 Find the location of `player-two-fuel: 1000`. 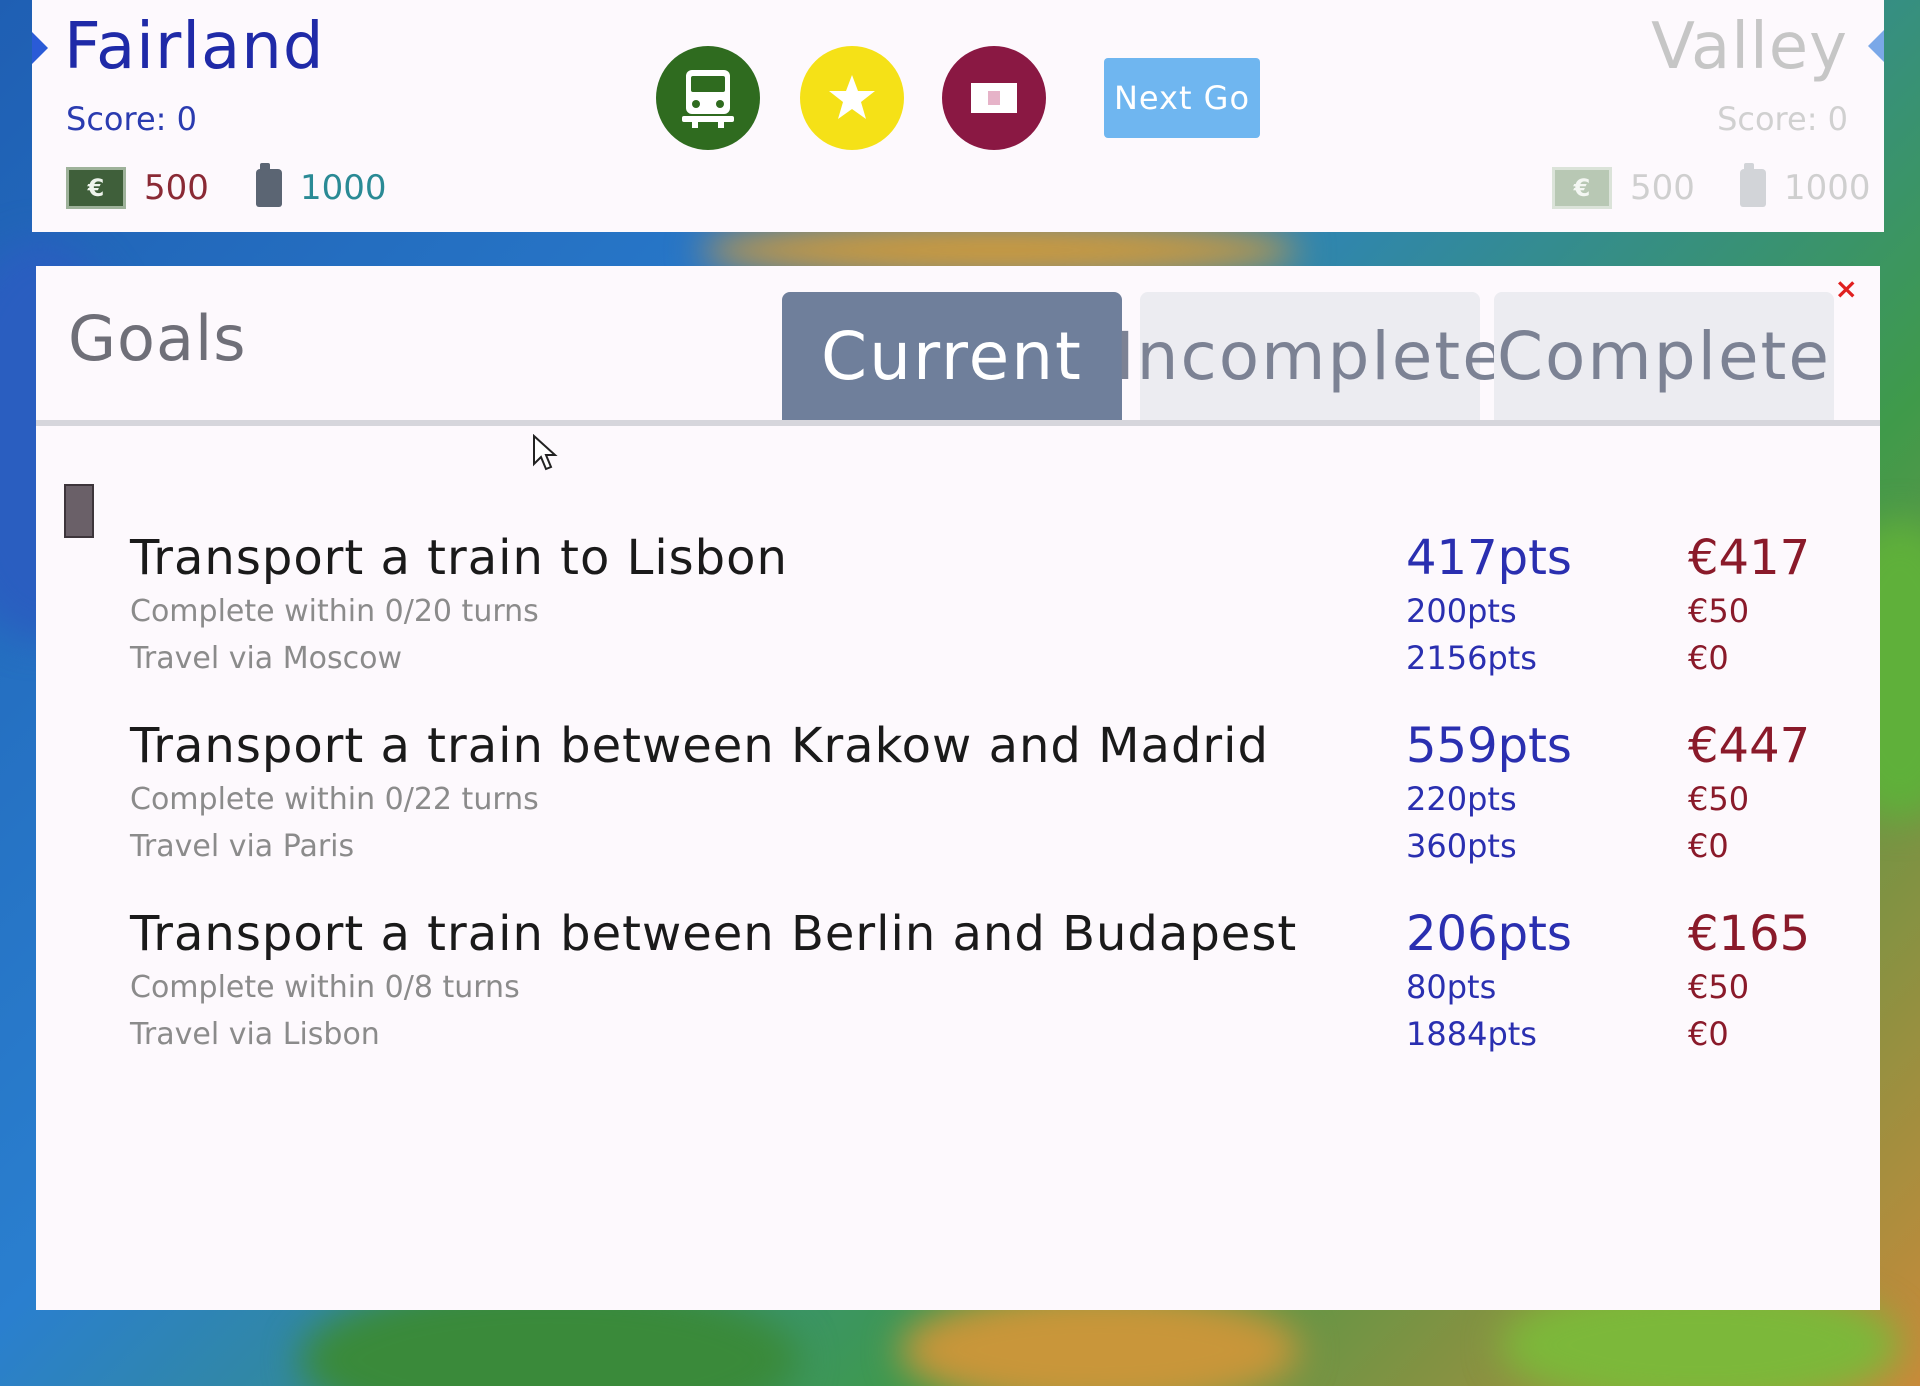

player-two-fuel: 1000 is located at coordinates (1805, 186).